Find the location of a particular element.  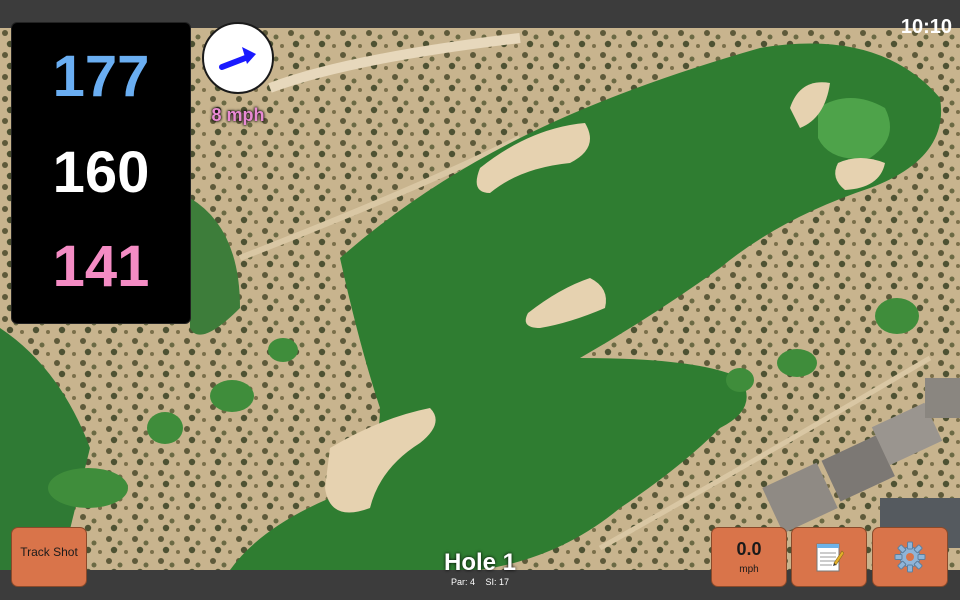

distance-panel: 177 160 141 is located at coordinates (101, 173).